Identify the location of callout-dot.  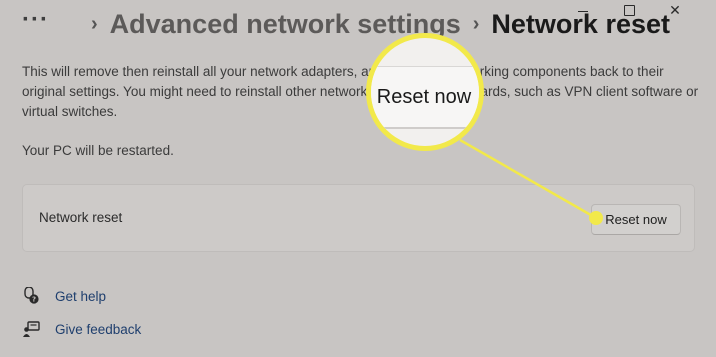
(596, 218).